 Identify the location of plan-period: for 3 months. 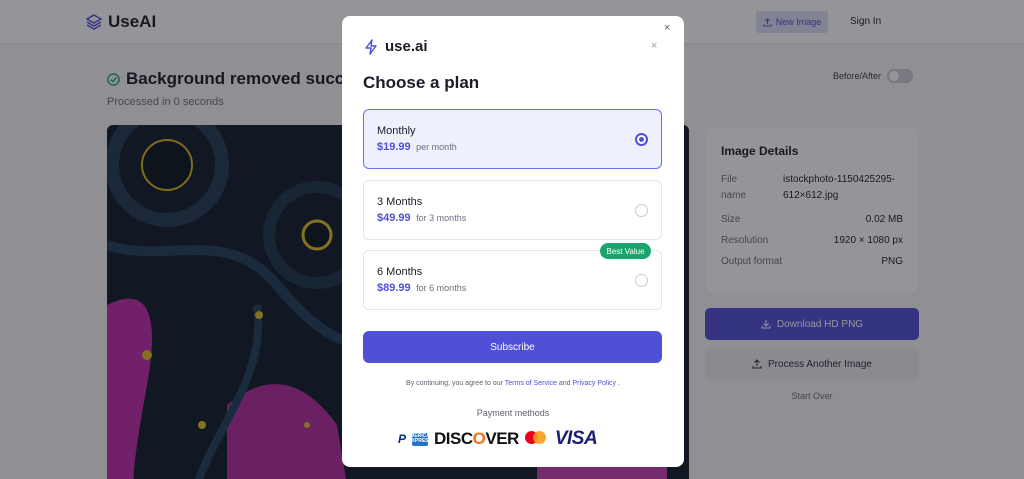
(441, 218).